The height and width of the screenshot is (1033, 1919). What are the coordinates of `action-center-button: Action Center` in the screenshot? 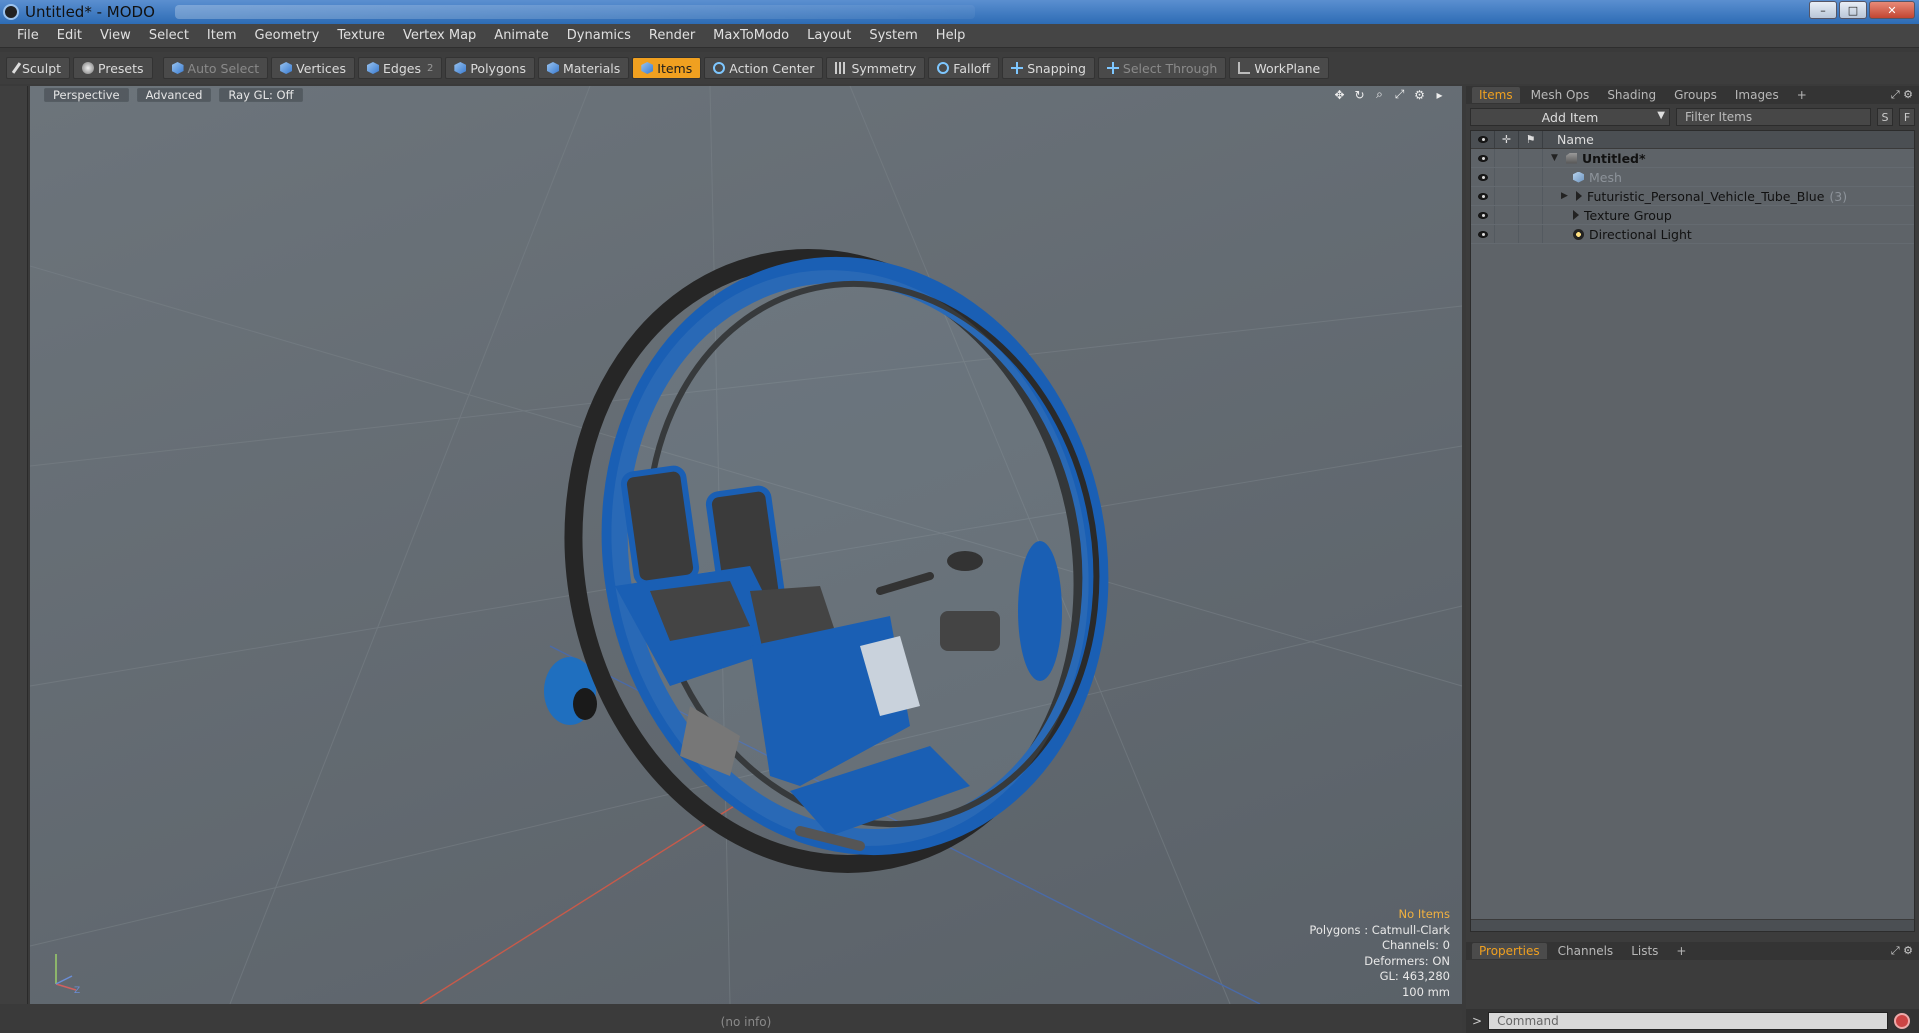 It's located at (764, 68).